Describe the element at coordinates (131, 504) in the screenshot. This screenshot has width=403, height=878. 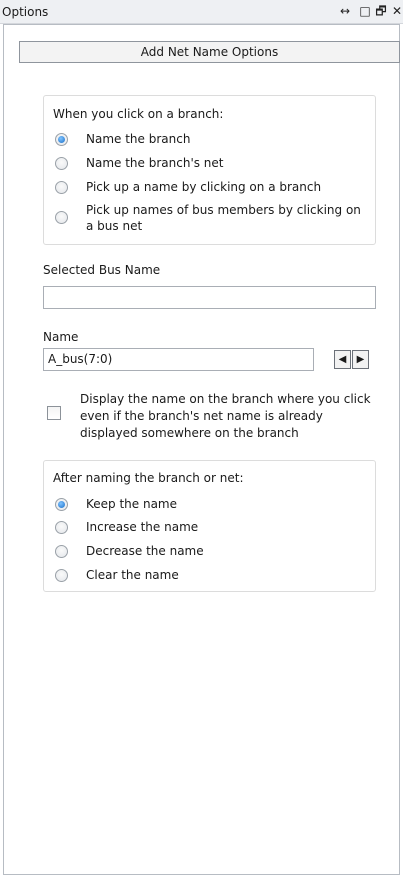
I see `radio-keep-name-label: Keep the name` at that location.